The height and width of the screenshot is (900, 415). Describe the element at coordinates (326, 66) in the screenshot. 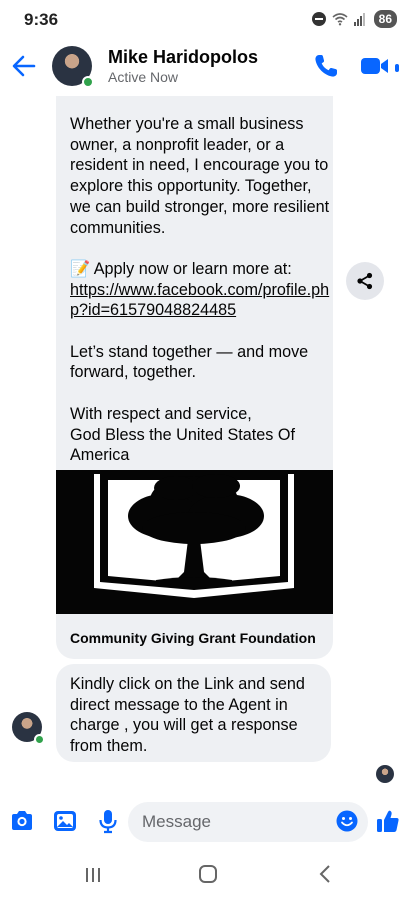

I see `phone-call-icon` at that location.